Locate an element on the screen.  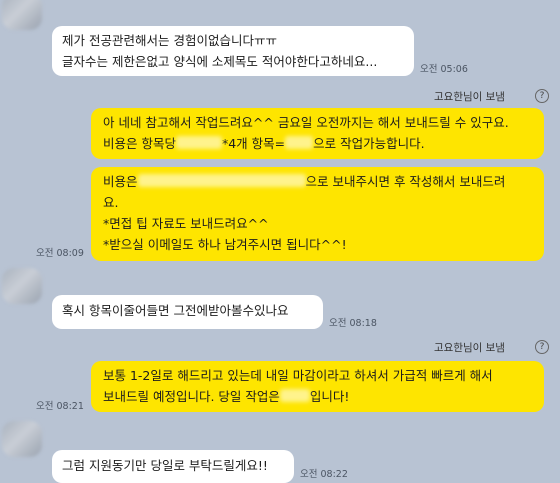
message-text: 혹시 항목이줄어들면 그전에받아볼수있나요 is located at coordinates (175, 310).